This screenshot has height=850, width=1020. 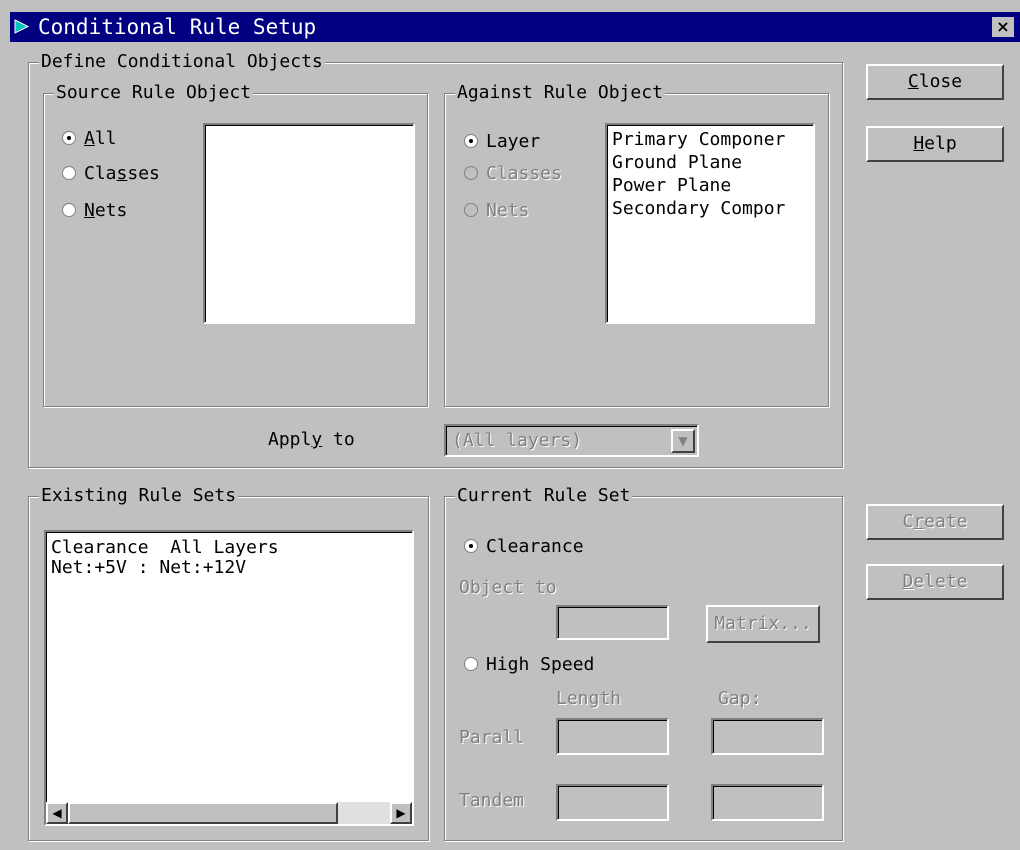 I want to click on list-item: Ground Plane, so click(x=677, y=163).